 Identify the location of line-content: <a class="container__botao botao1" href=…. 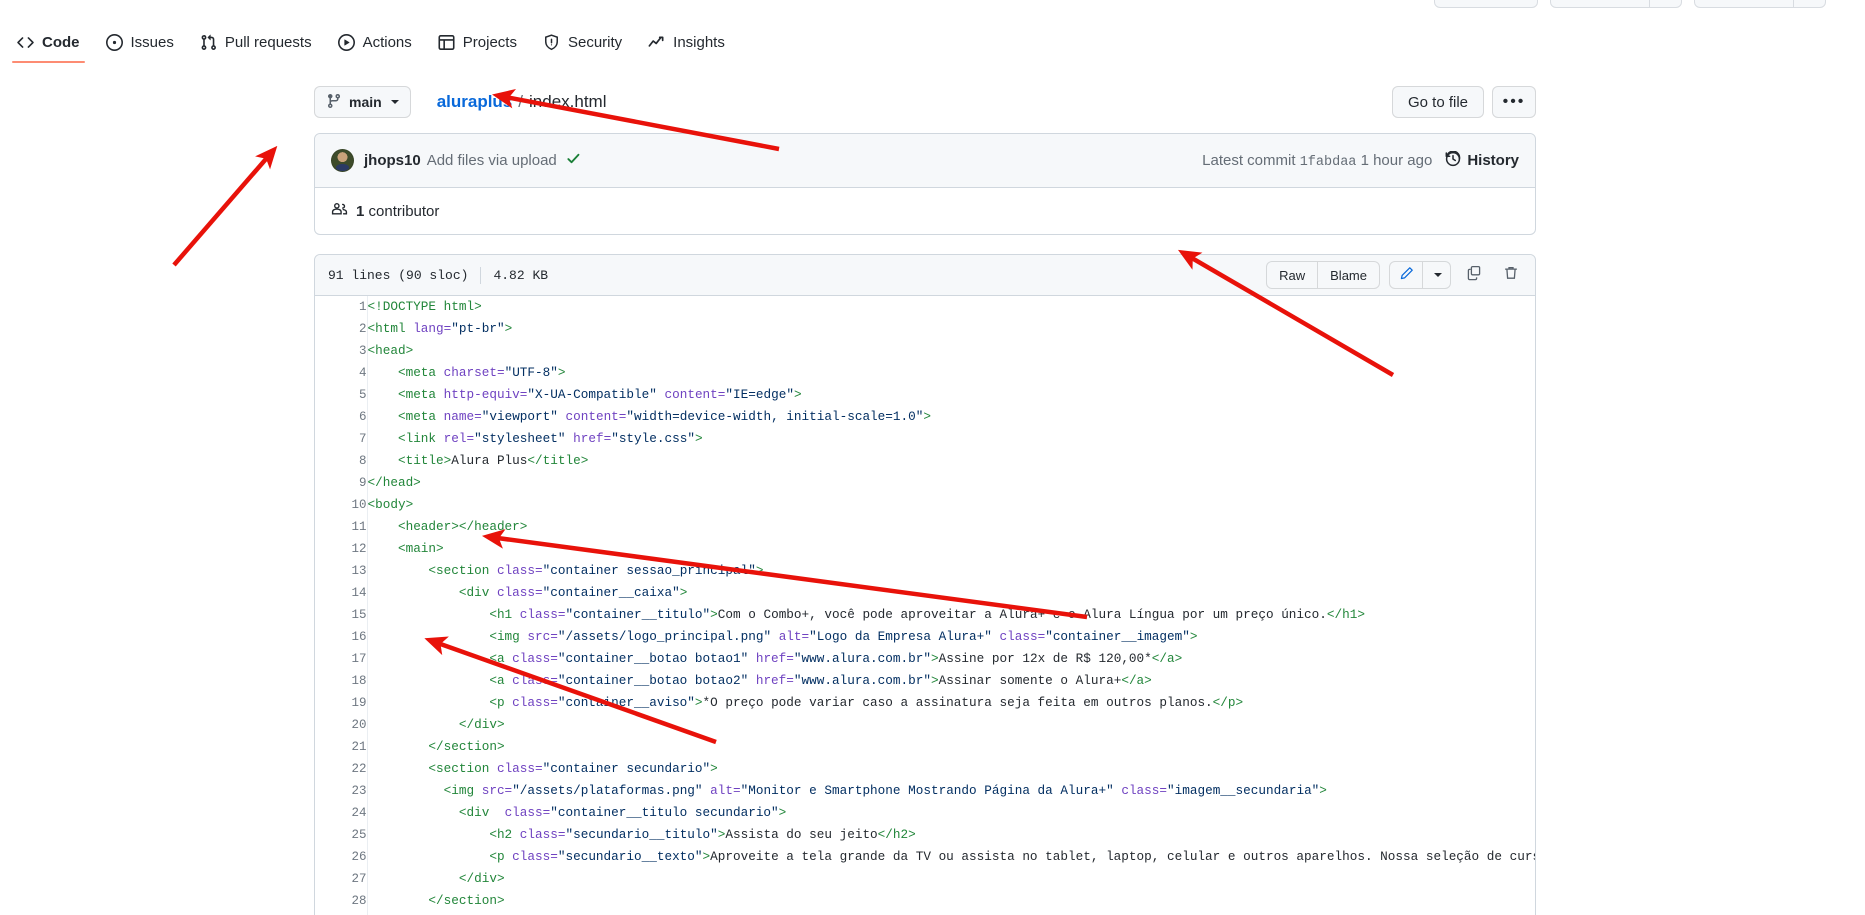
(836, 658).